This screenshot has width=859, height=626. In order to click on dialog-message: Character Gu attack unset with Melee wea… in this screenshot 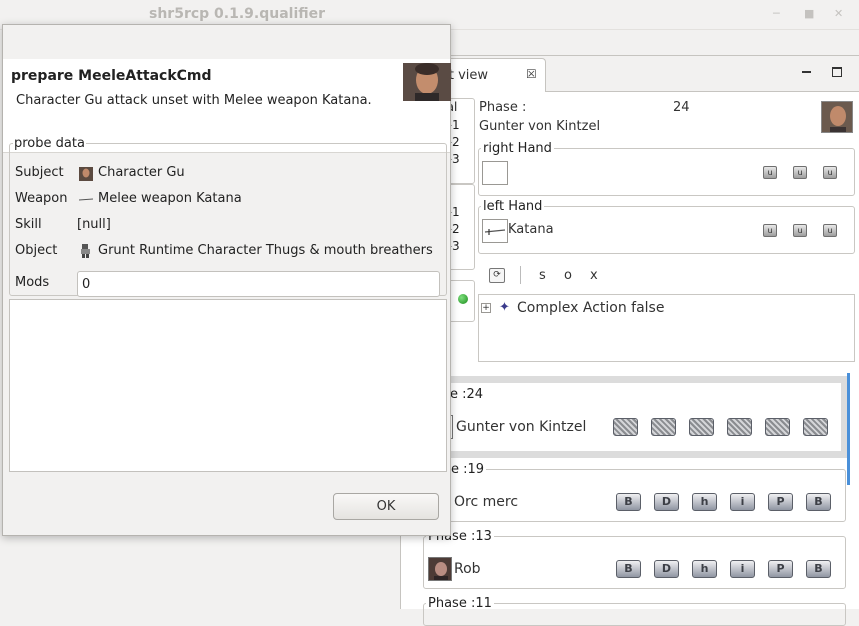, I will do `click(194, 100)`.